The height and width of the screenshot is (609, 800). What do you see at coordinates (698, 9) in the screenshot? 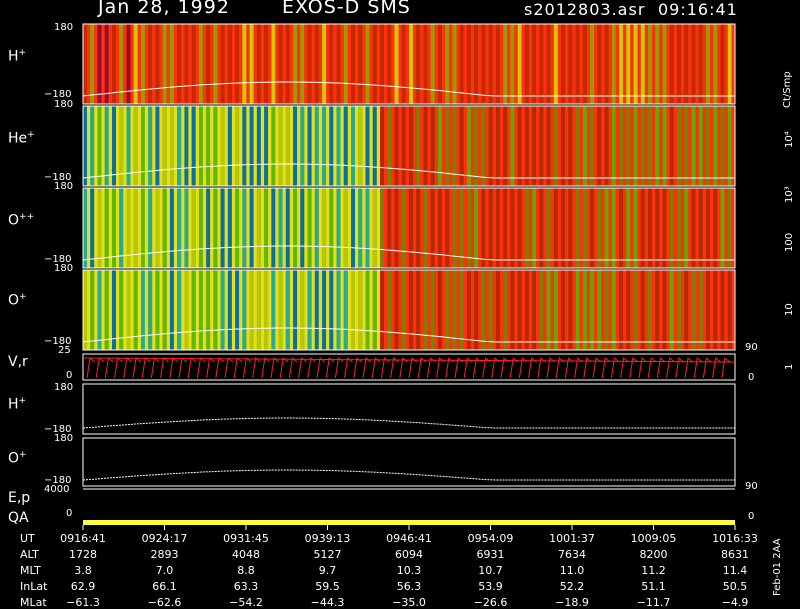
I see `start-time: 09:16:41` at bounding box center [698, 9].